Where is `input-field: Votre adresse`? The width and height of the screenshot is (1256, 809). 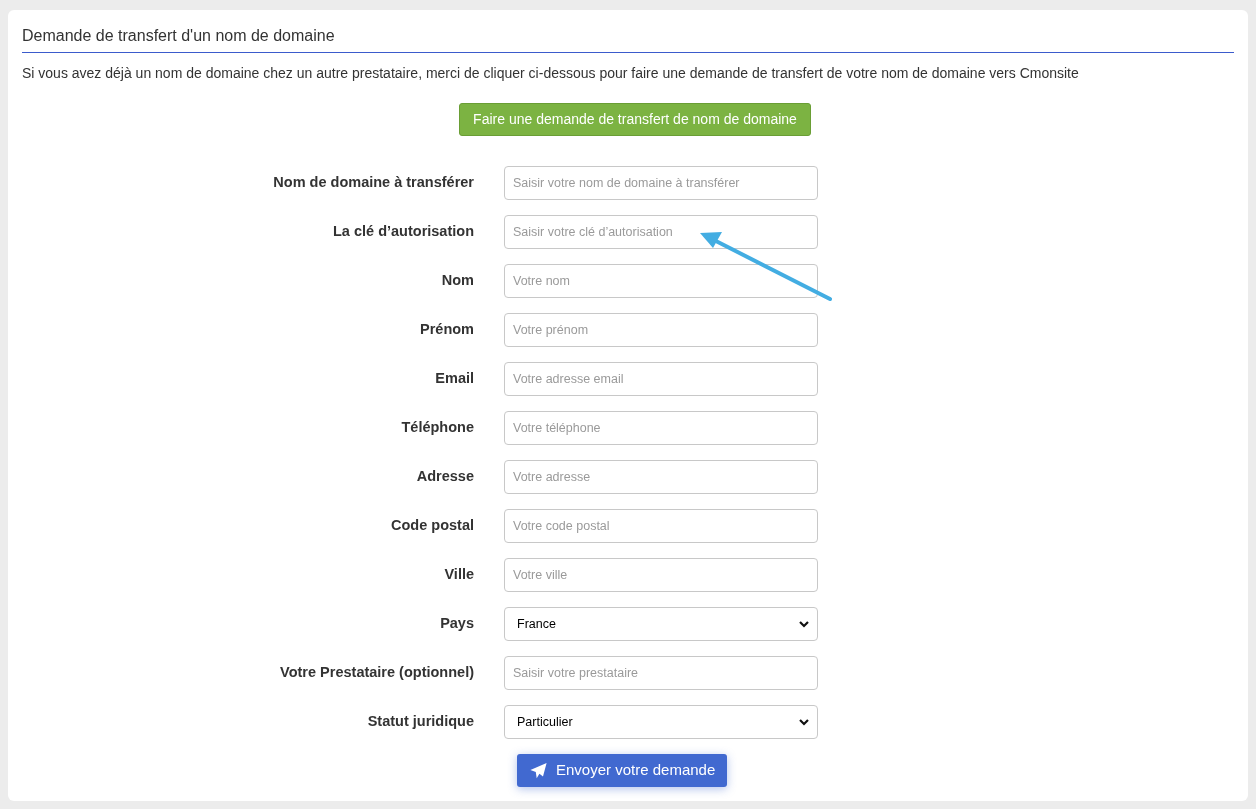
input-field: Votre adresse is located at coordinates (661, 477).